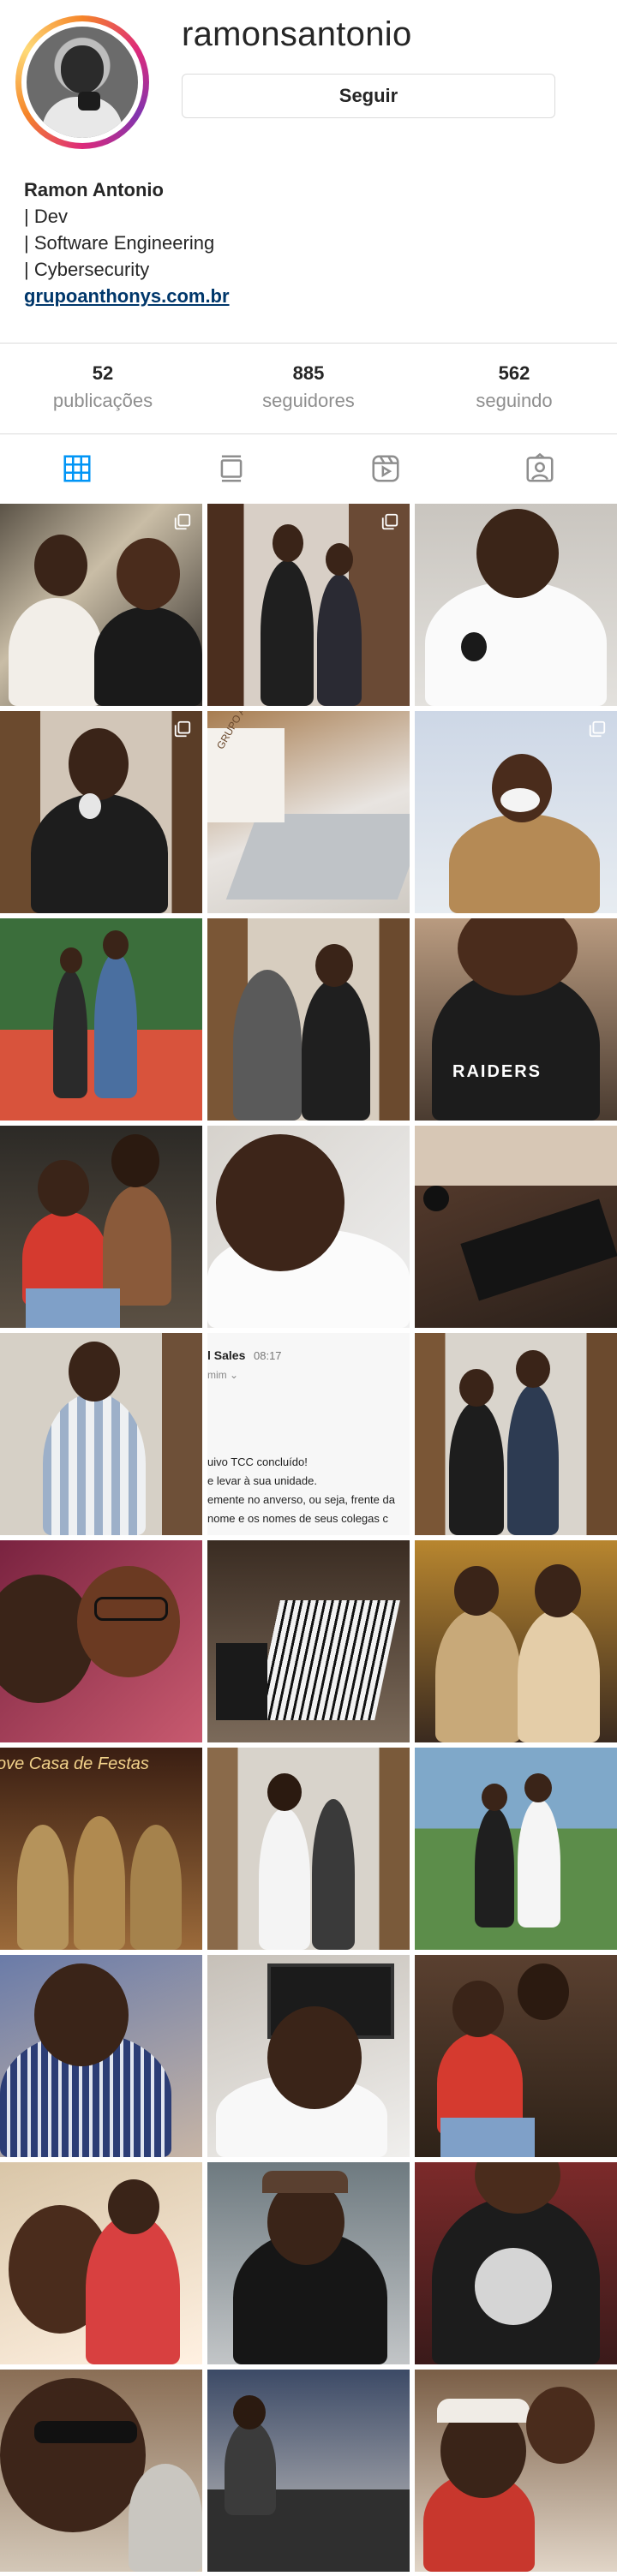 The width and height of the screenshot is (617, 2576). I want to click on tab-grid, so click(77, 469).